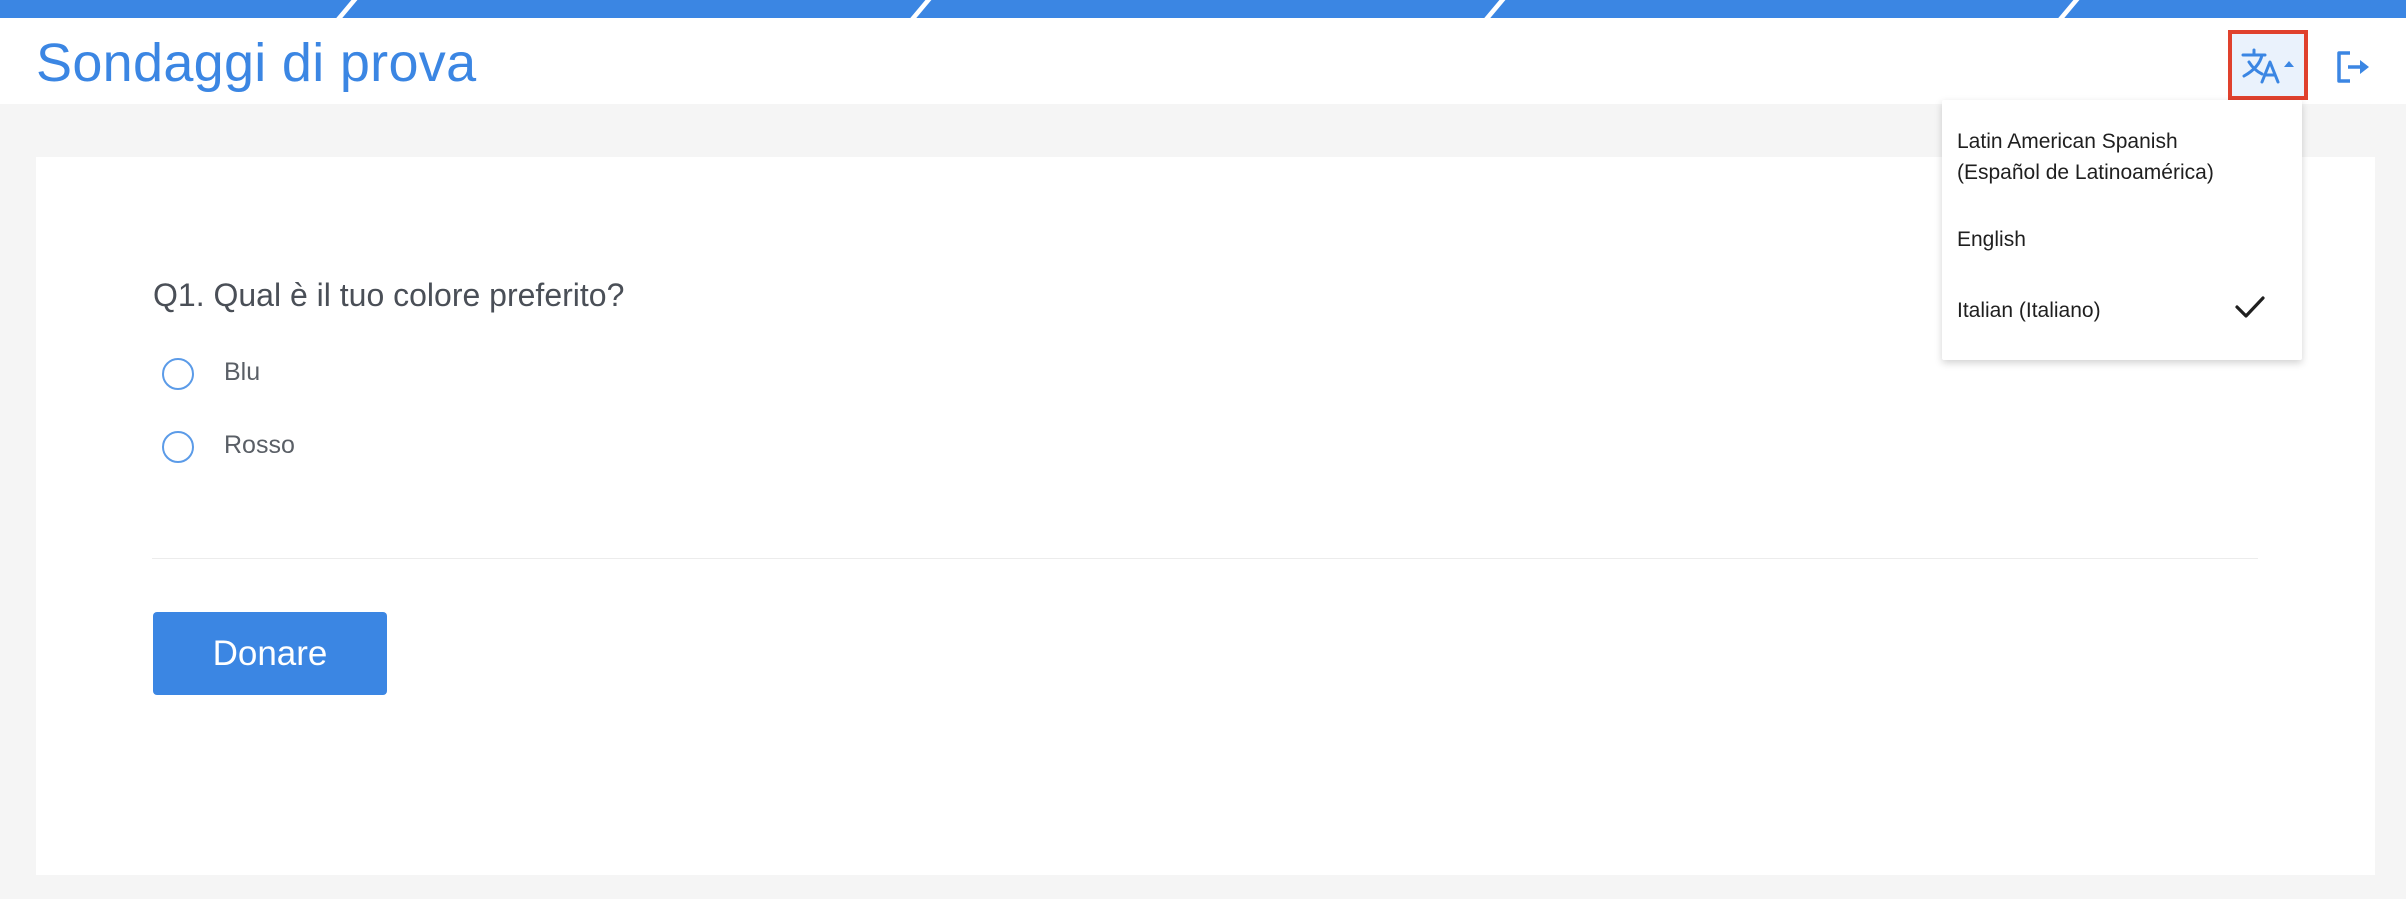 The height and width of the screenshot is (899, 2406). What do you see at coordinates (389, 295) in the screenshot?
I see `question-text: Q1. Qual è il tuo colore preferito?` at bounding box center [389, 295].